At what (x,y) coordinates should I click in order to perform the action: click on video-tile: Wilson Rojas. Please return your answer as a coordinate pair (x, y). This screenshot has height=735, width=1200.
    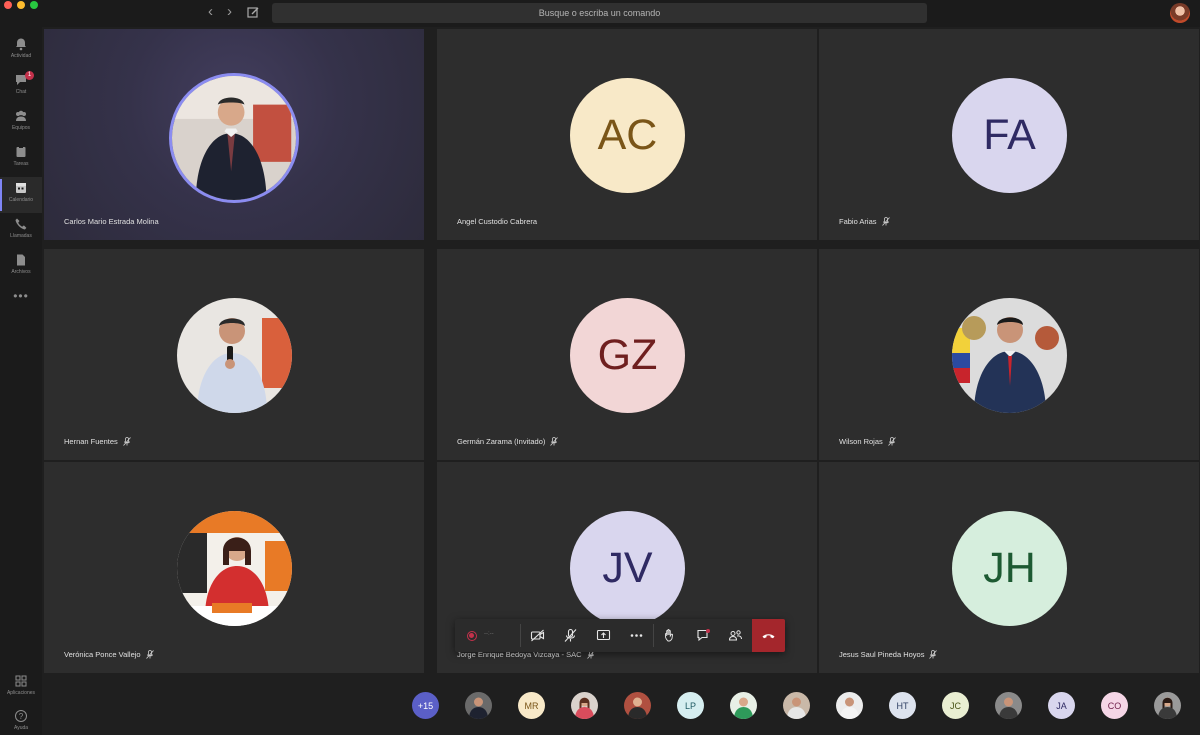
    Looking at the image, I should click on (1009, 354).